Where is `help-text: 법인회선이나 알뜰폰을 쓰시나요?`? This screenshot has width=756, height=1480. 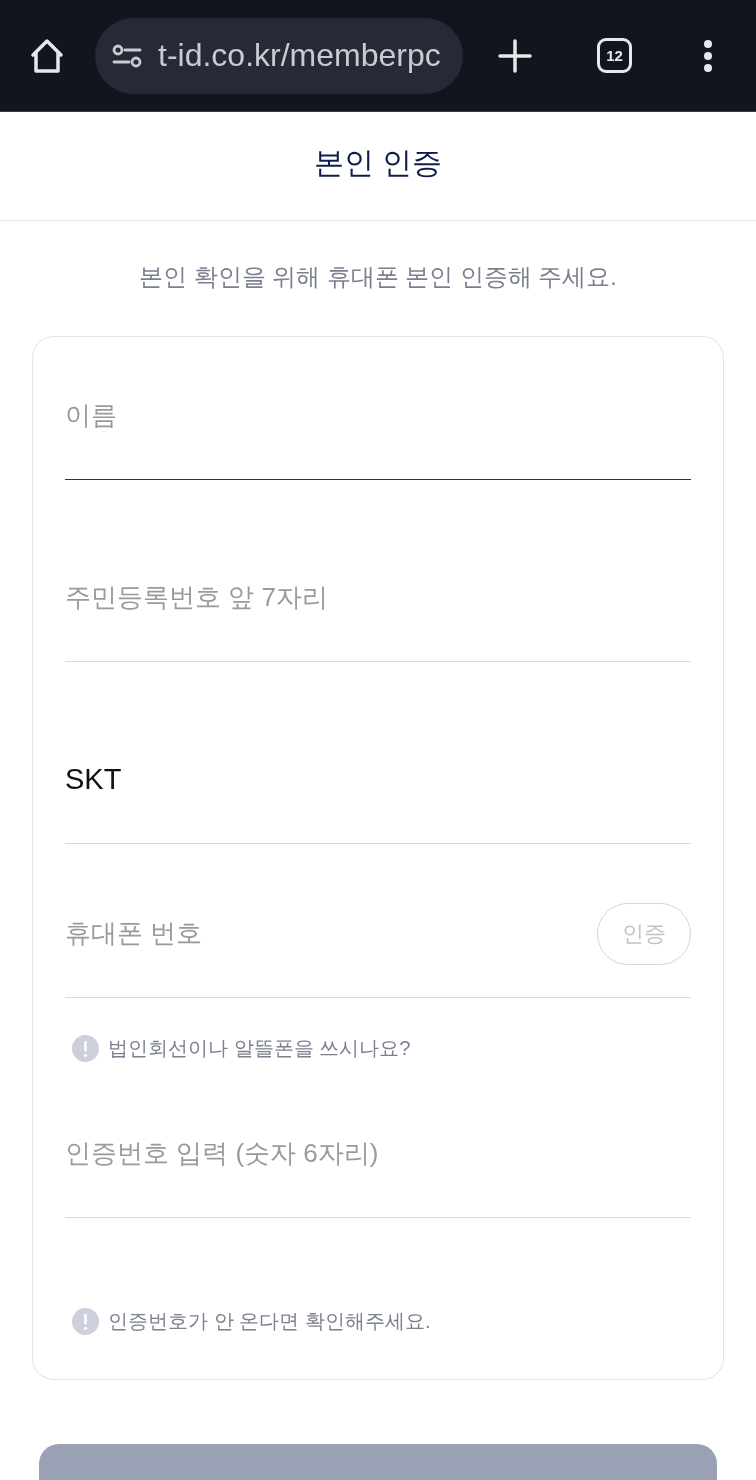
help-text: 법인회선이나 알뜰폰을 쓰시나요? is located at coordinates (259, 1048).